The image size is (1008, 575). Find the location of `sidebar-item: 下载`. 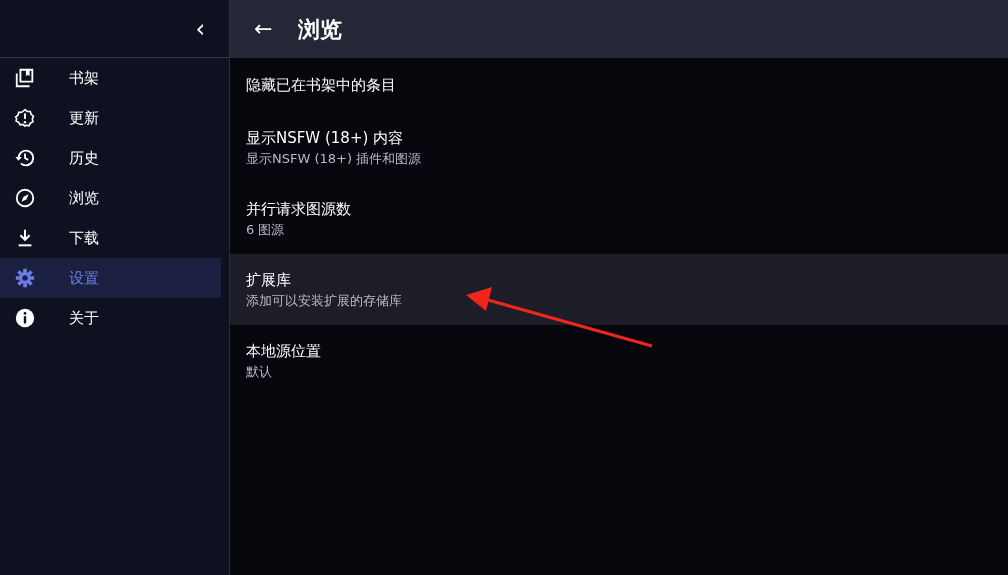

sidebar-item: 下载 is located at coordinates (110, 238).